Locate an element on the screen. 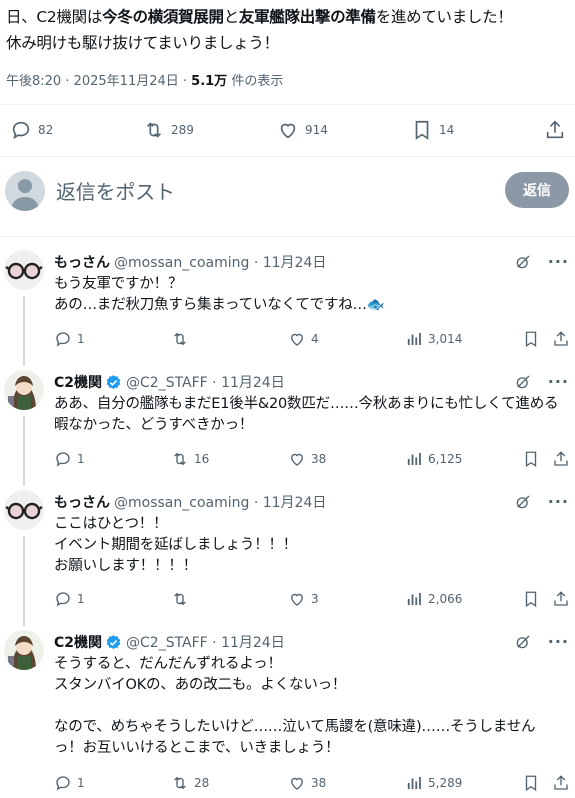 The height and width of the screenshot is (798, 575). repost-action: 289 is located at coordinates (168, 130).